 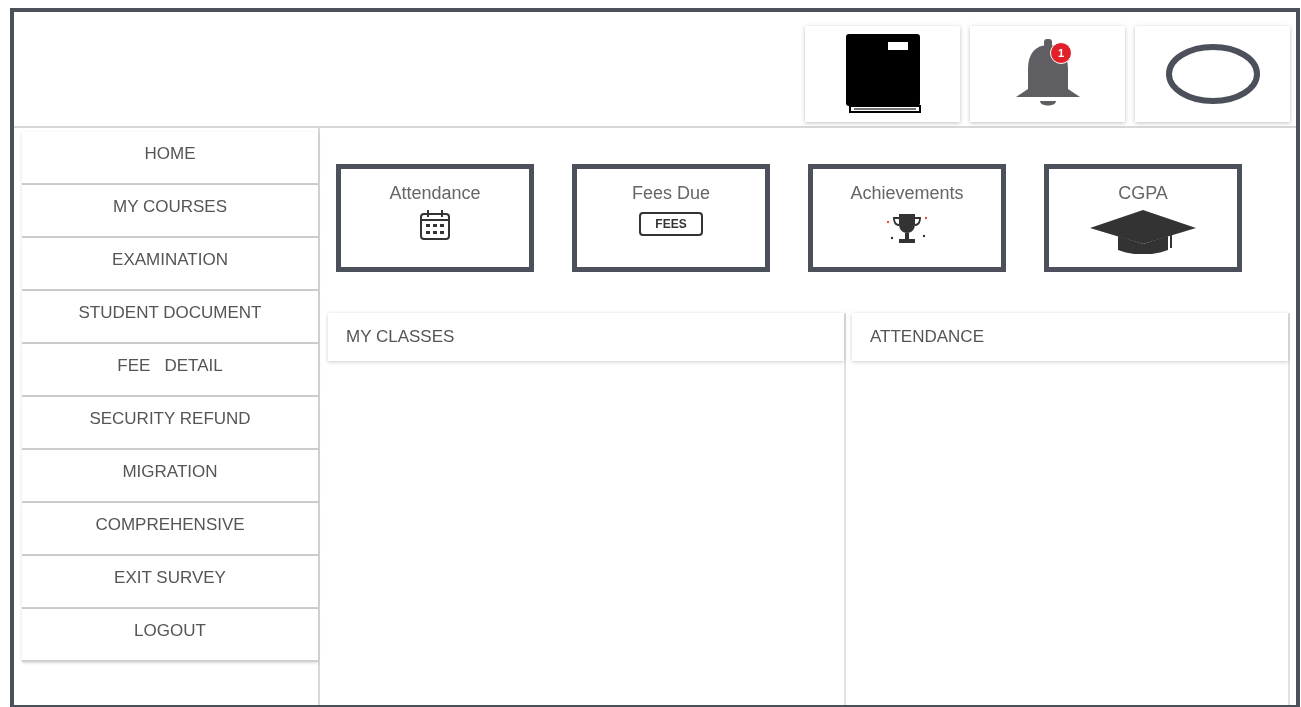 I want to click on sidebar-item: HOME, so click(x=170, y=158).